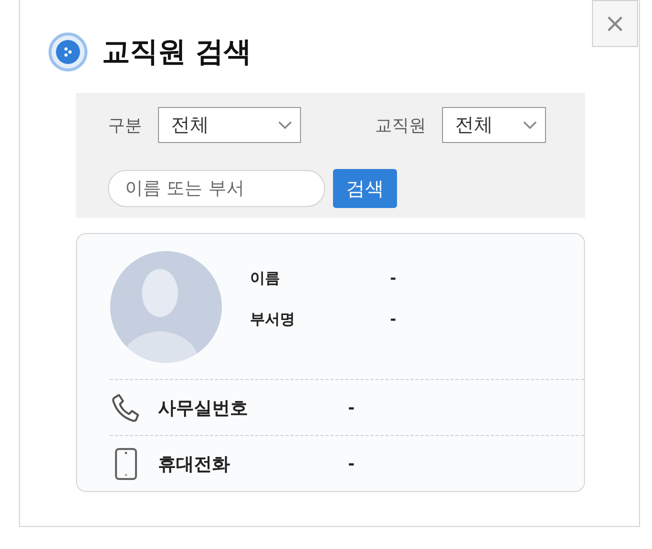 The width and height of the screenshot is (652, 549). I want to click on search-field: 이름 또는 부서, so click(216, 188).